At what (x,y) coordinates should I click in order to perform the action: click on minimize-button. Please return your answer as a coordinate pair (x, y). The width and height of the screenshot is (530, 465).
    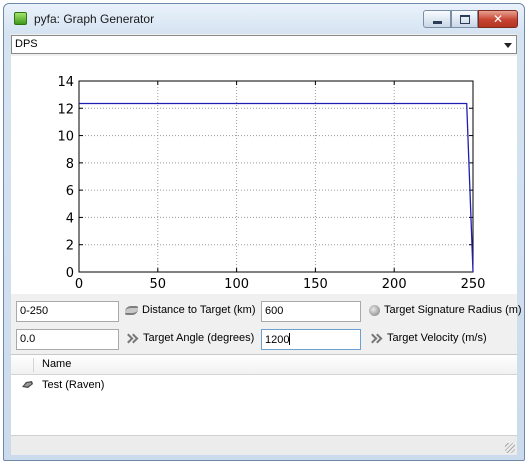
    Looking at the image, I should click on (437, 19).